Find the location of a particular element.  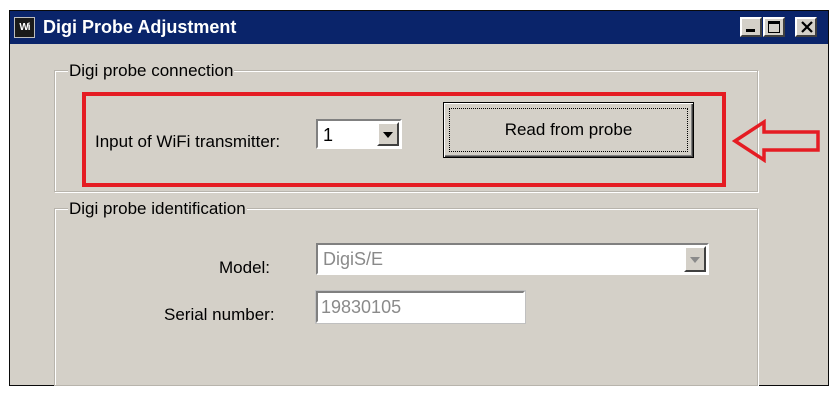

minimize-button is located at coordinates (751, 27).